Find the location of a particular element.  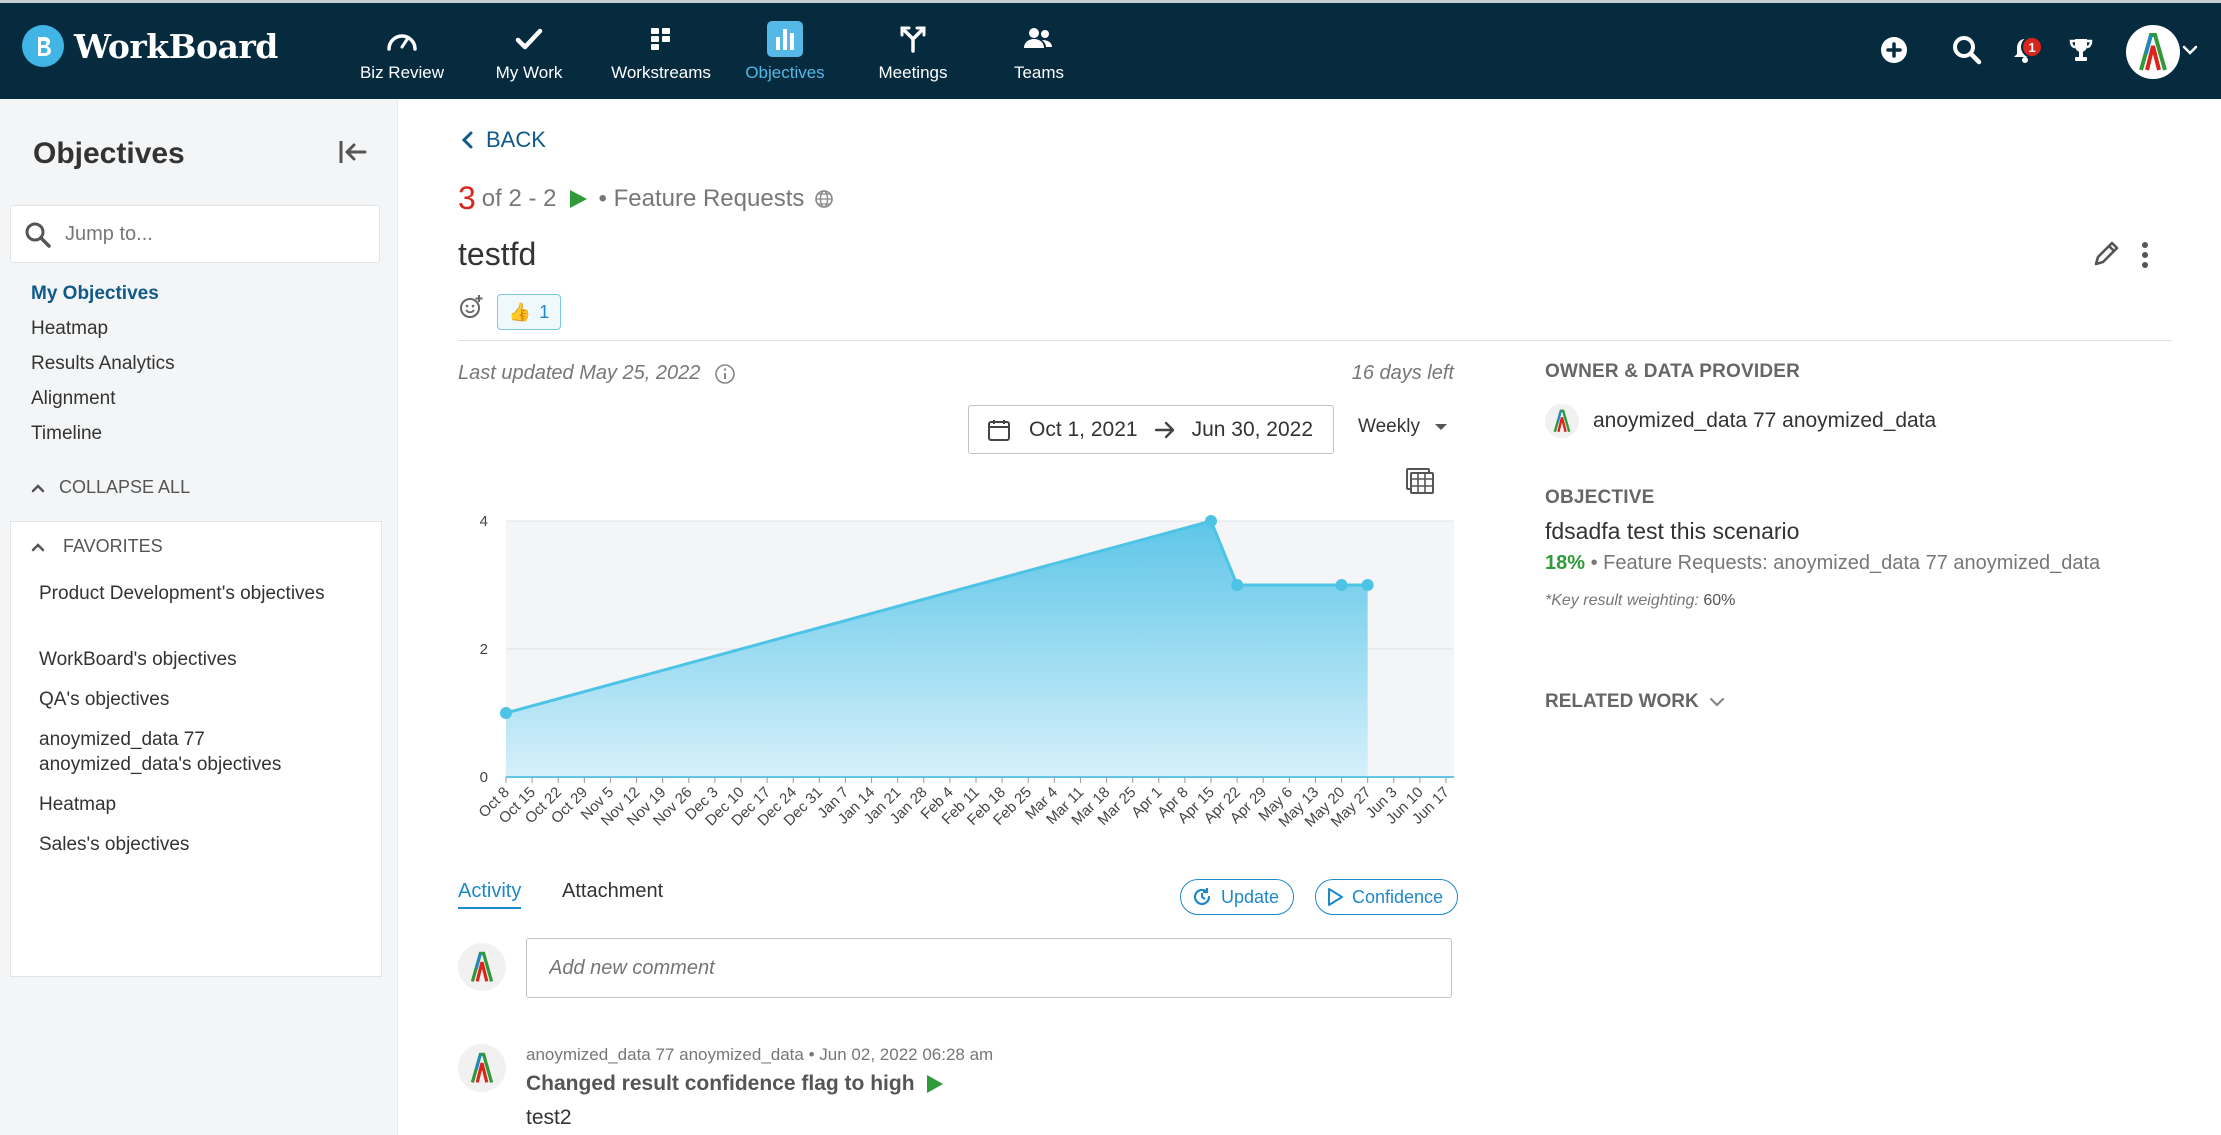

divider is located at coordinates (1315, 340).